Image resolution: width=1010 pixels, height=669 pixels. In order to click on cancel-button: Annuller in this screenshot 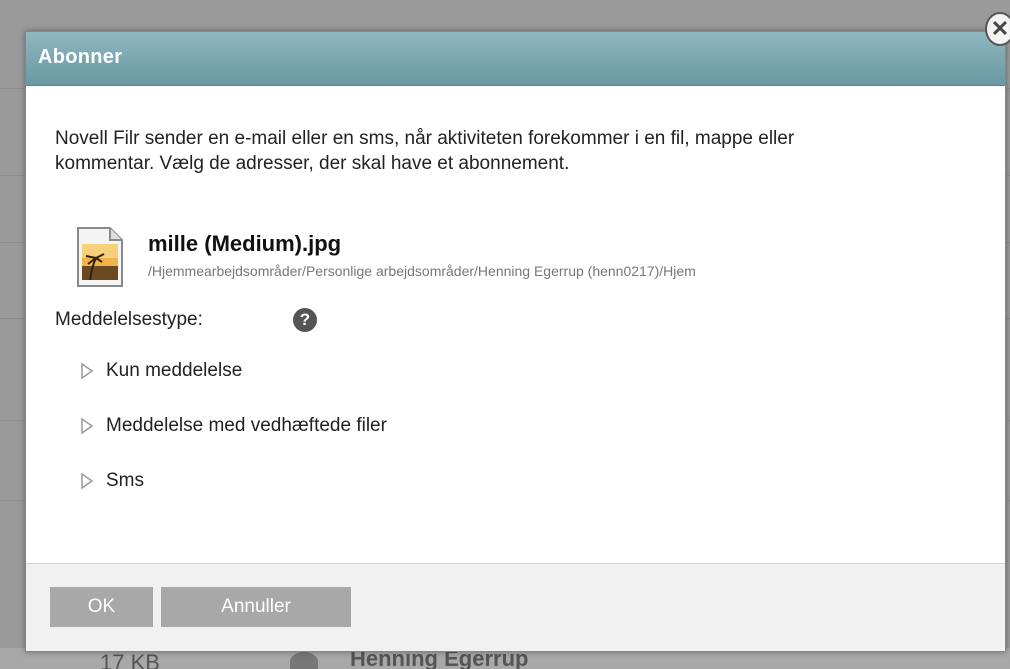, I will do `click(256, 607)`.